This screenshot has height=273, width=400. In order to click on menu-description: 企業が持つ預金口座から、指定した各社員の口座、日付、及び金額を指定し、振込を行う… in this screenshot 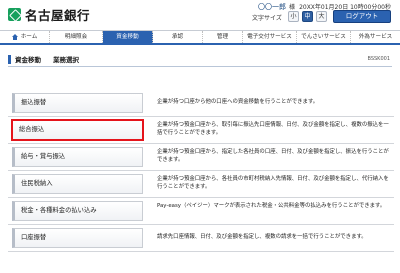, I will do `click(273, 156)`.